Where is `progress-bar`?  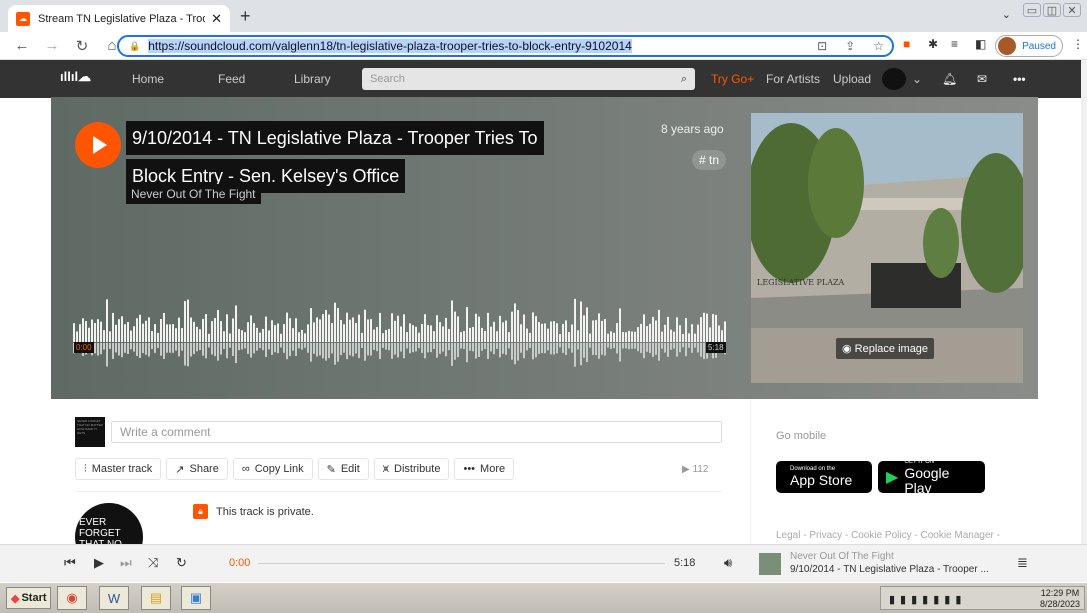 progress-bar is located at coordinates (461, 563).